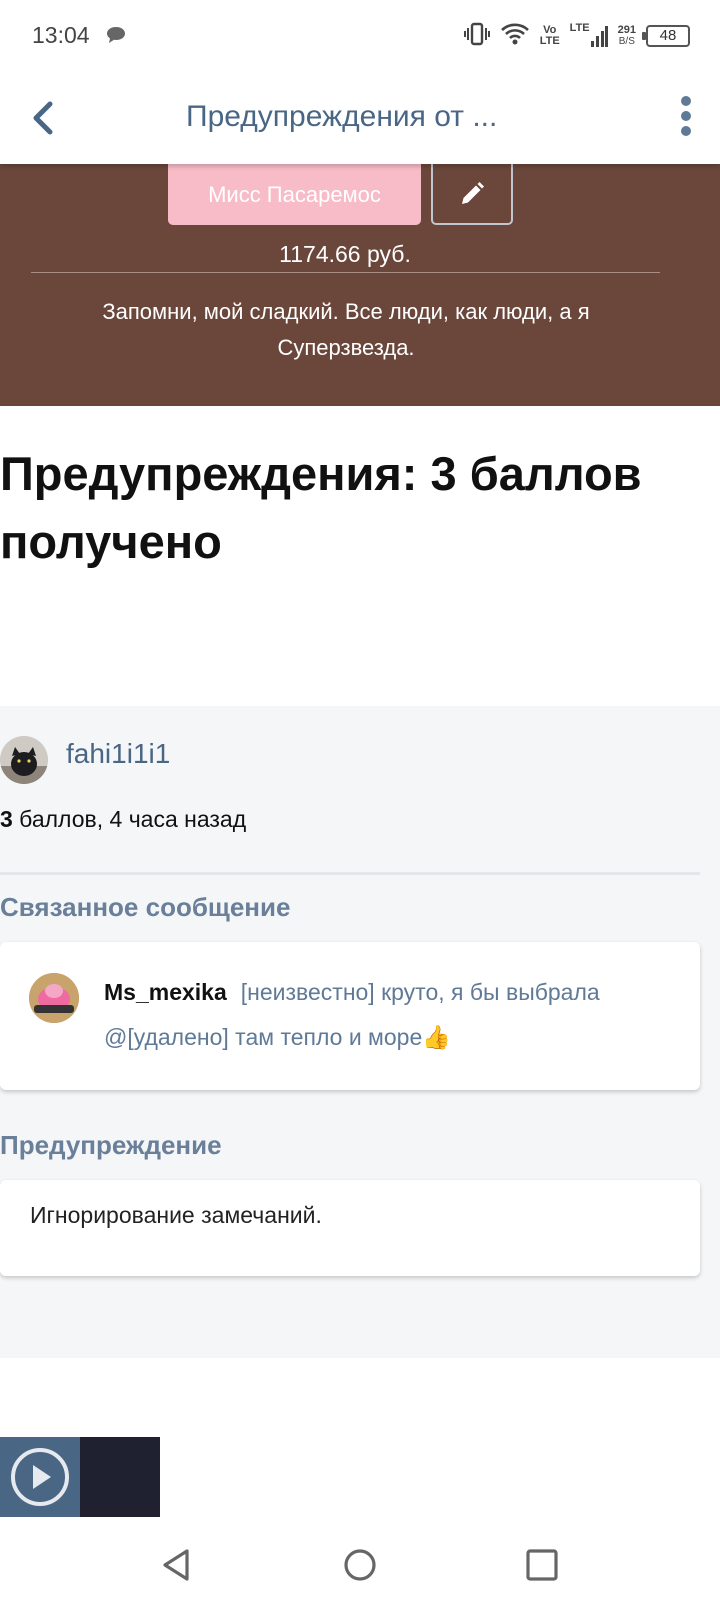  I want to click on message-author-avatar, so click(54, 998).